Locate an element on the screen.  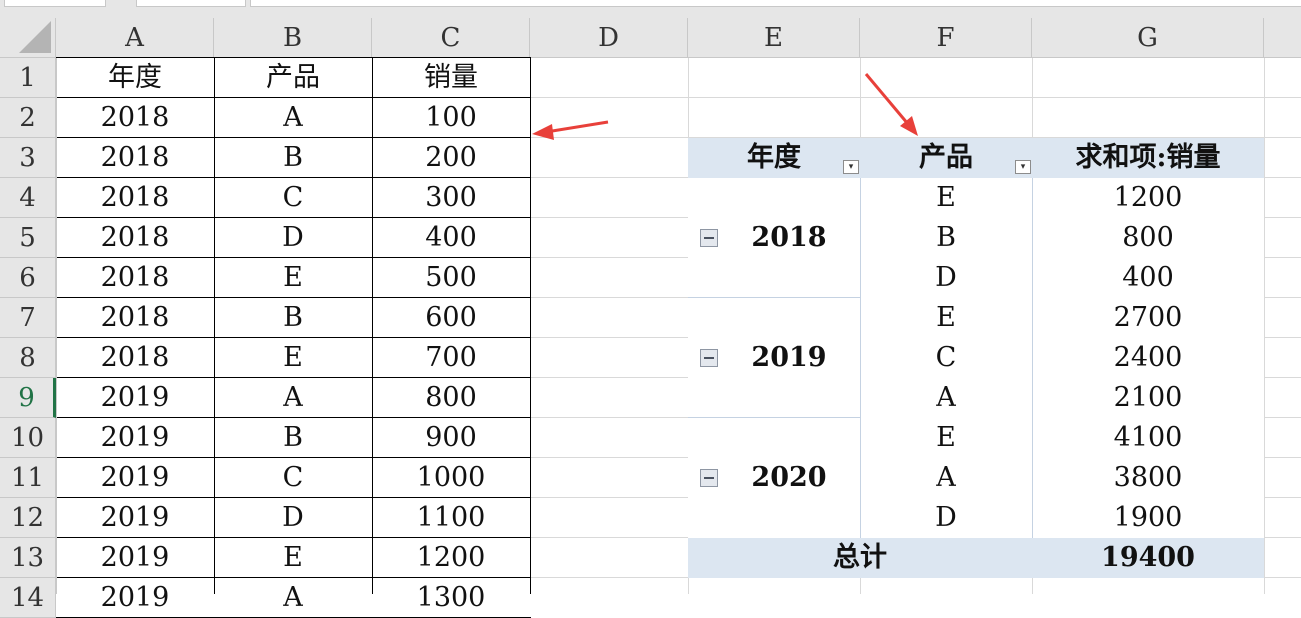
arrow-left-icon is located at coordinates (570, 130).